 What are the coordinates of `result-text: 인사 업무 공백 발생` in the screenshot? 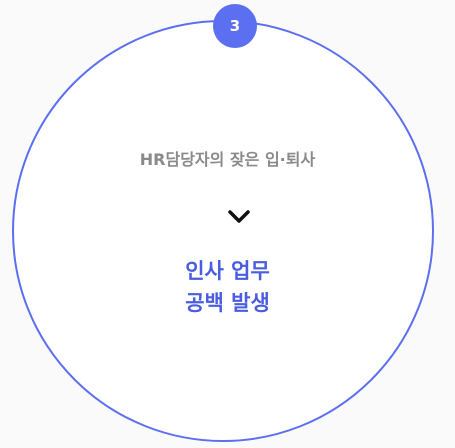 It's located at (227, 287).